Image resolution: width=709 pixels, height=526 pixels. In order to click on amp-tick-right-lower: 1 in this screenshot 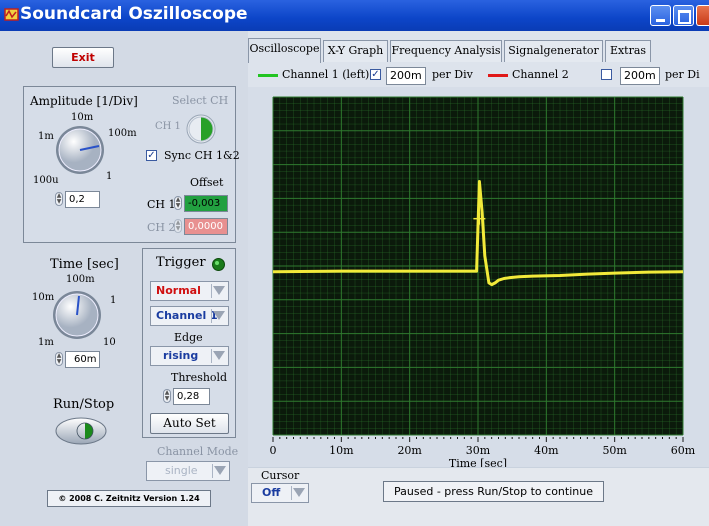, I will do `click(109, 176)`.